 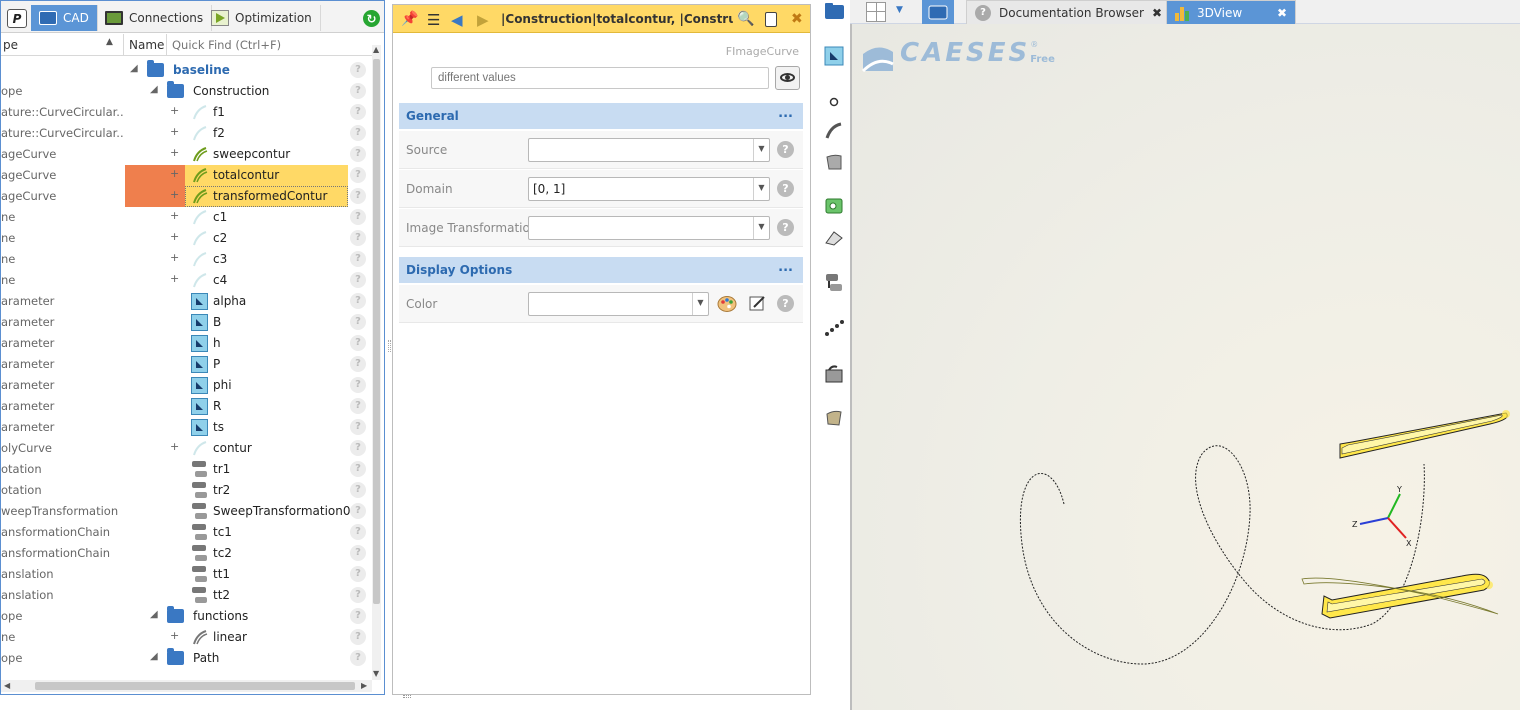 What do you see at coordinates (187, 196) in the screenshot?
I see `tree-row: ageCurve + transformedContur?` at bounding box center [187, 196].